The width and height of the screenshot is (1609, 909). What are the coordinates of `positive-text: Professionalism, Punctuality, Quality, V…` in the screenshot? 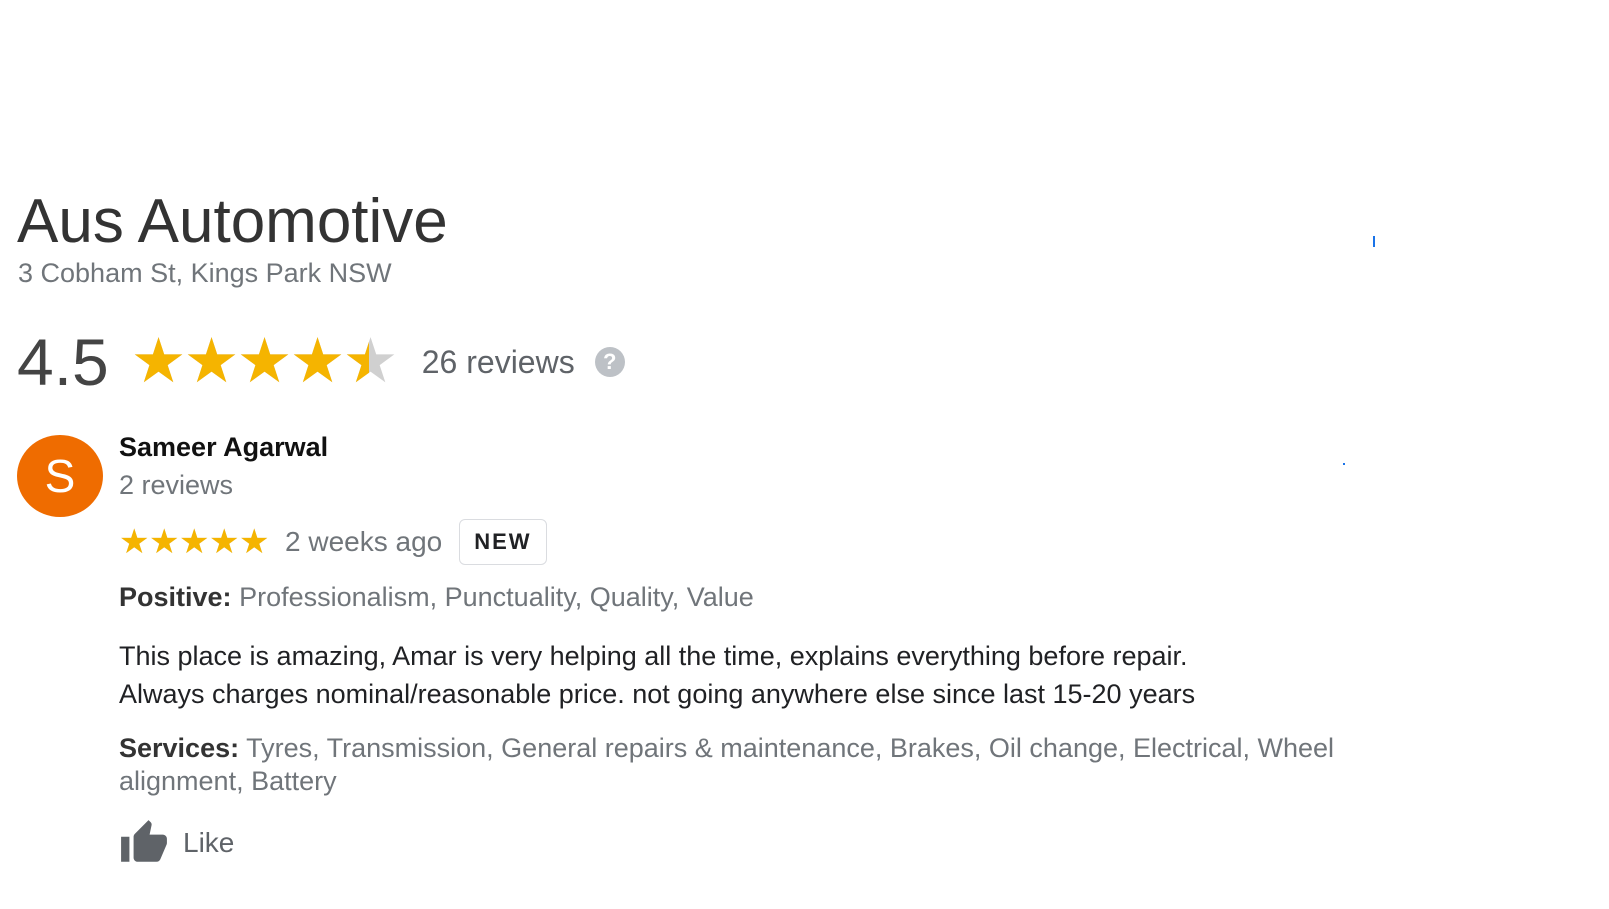 It's located at (496, 597).